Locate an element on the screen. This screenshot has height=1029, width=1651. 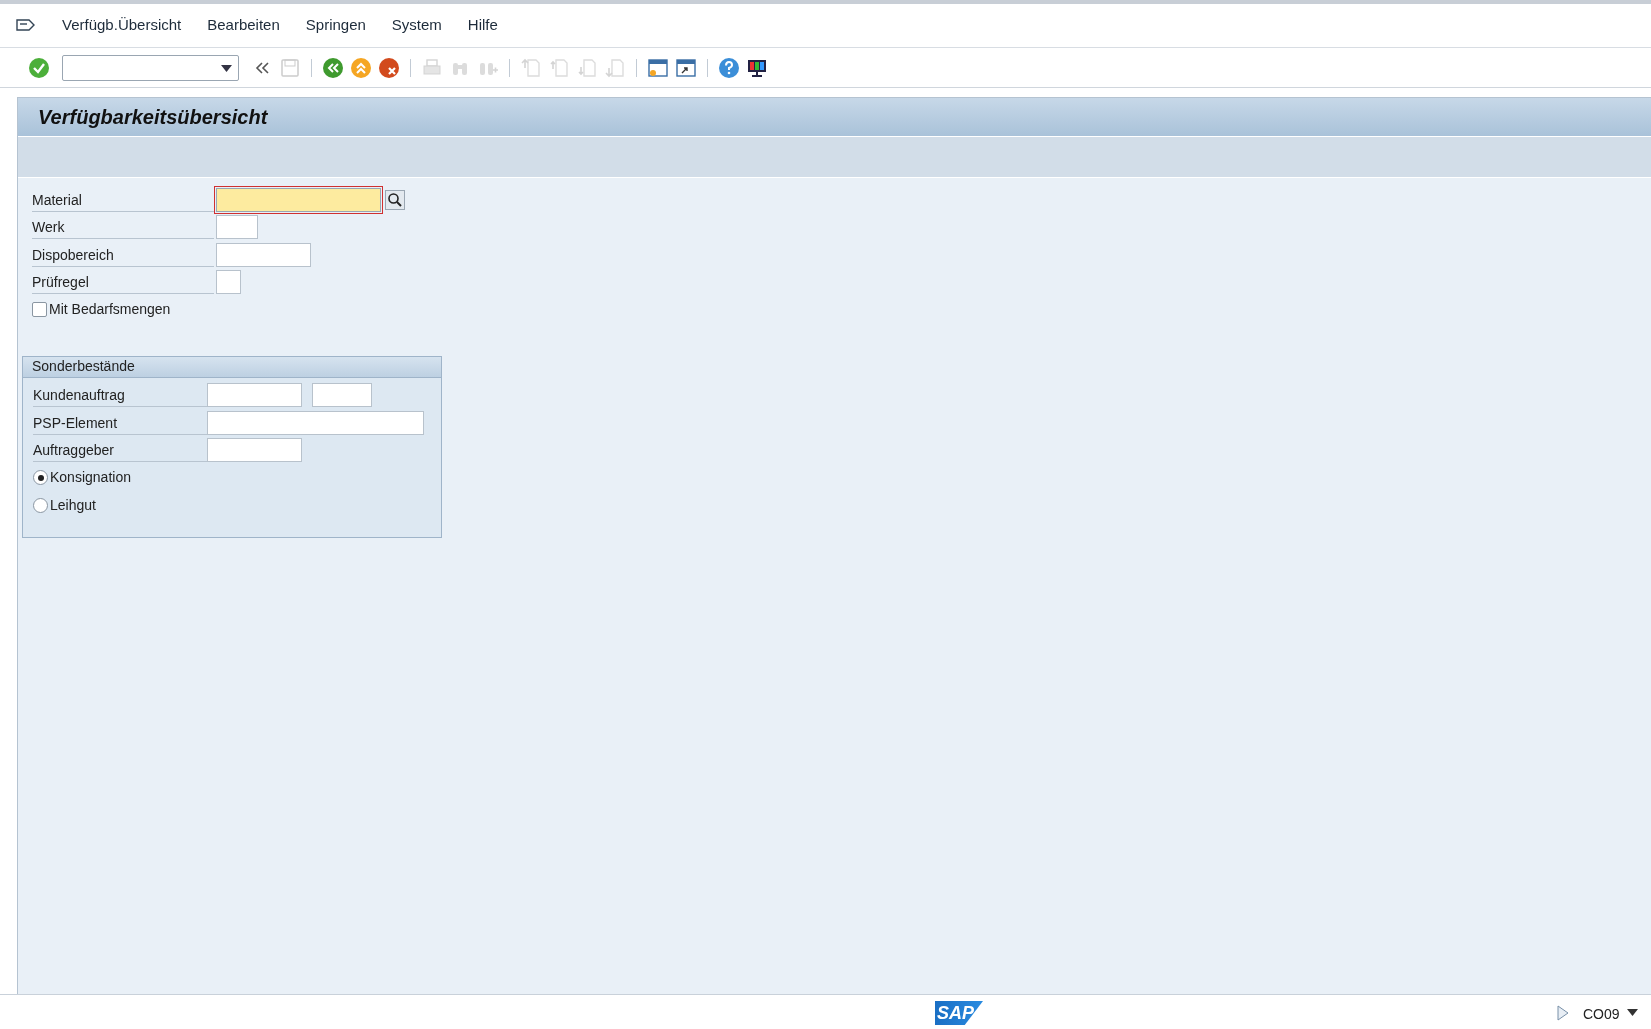
sap-logo: SAP is located at coordinates (959, 1013).